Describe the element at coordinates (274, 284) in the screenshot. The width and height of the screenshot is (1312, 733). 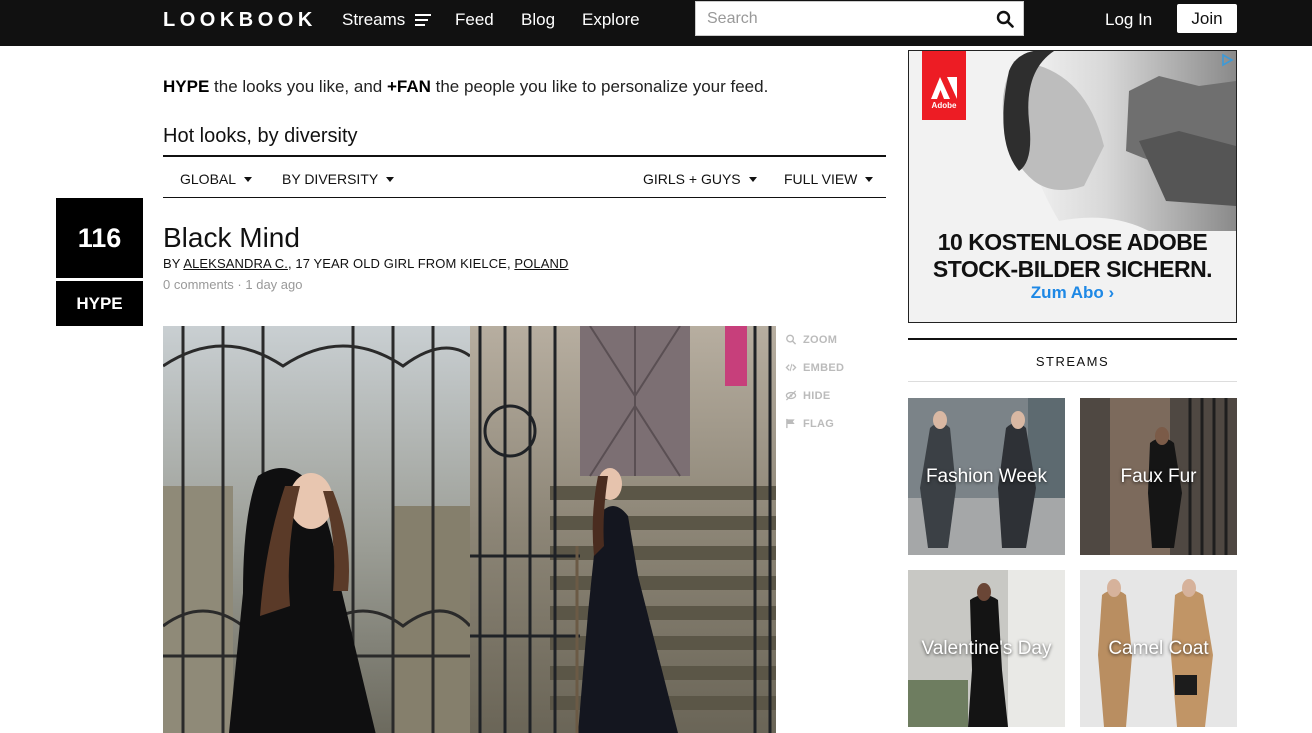
I see `post-time: 1 day ago` at that location.